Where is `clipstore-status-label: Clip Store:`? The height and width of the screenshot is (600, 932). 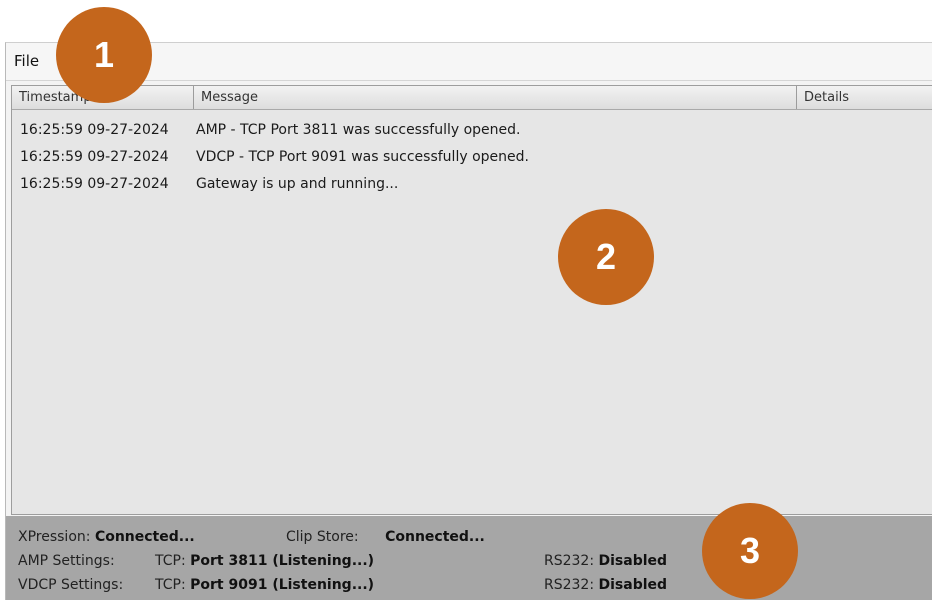 clipstore-status-label: Clip Store: is located at coordinates (322, 537).